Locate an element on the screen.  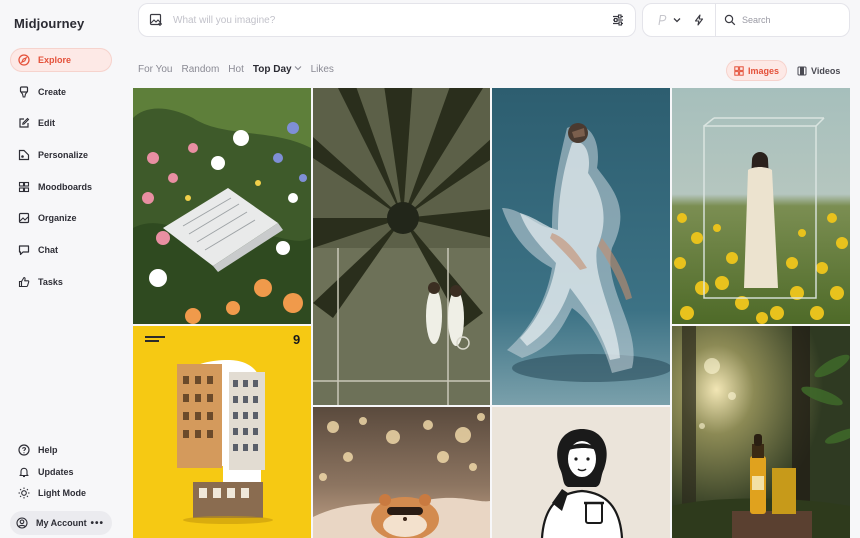
help-icon is located at coordinates (24, 450).